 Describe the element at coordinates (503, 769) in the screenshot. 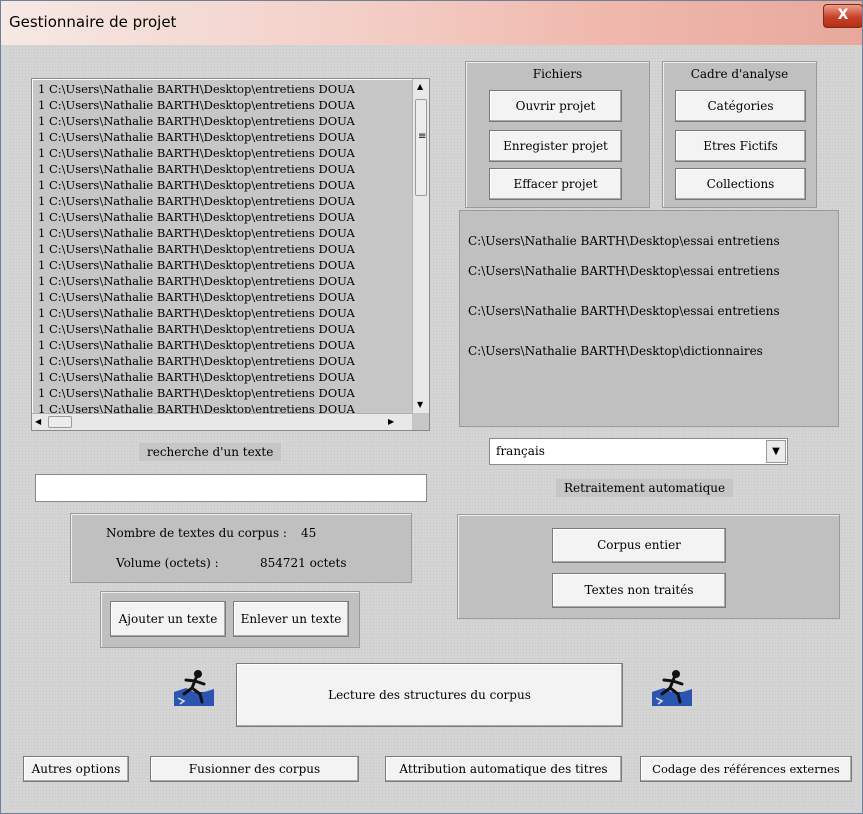

I see `attribution-titres-button: Attribution automatique des titres` at that location.